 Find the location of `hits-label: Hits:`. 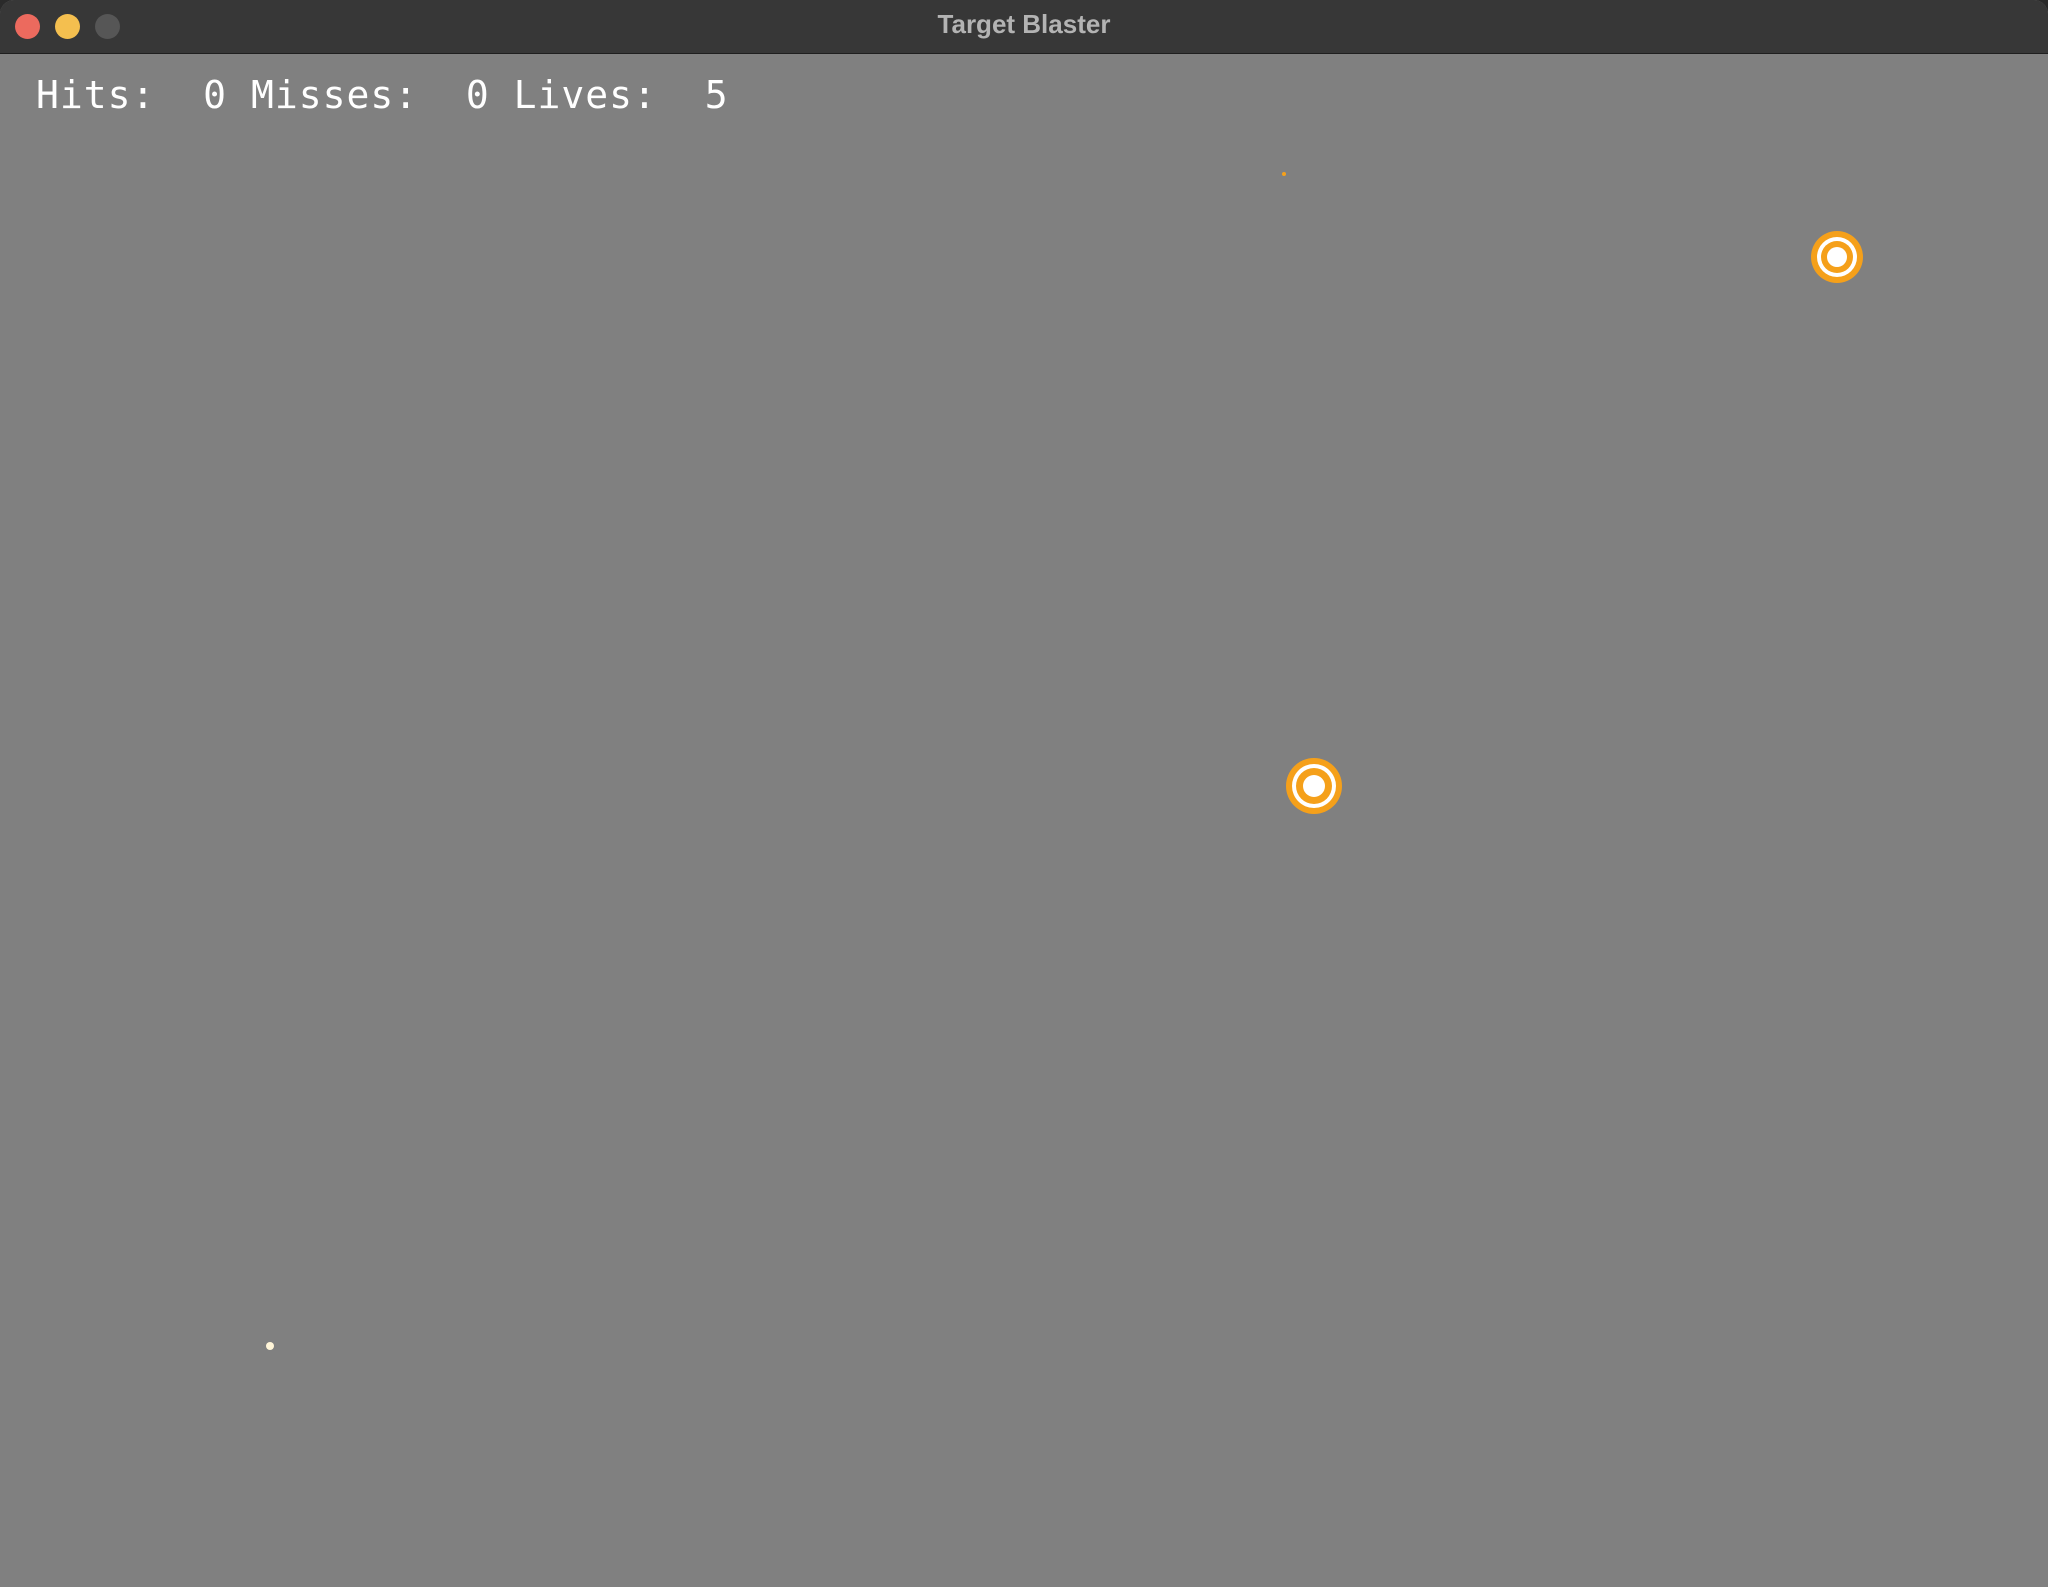

hits-label: Hits: is located at coordinates (96, 95).